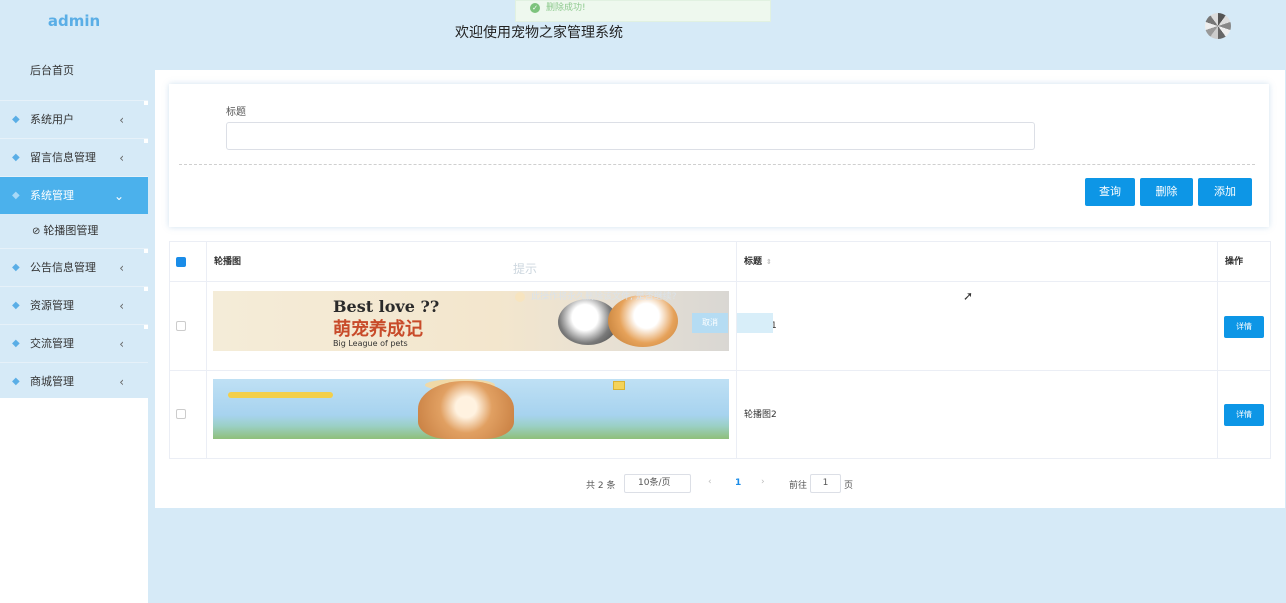 The image size is (1286, 603). Describe the element at coordinates (280, 395) in the screenshot. I see `banner-decoration` at that location.